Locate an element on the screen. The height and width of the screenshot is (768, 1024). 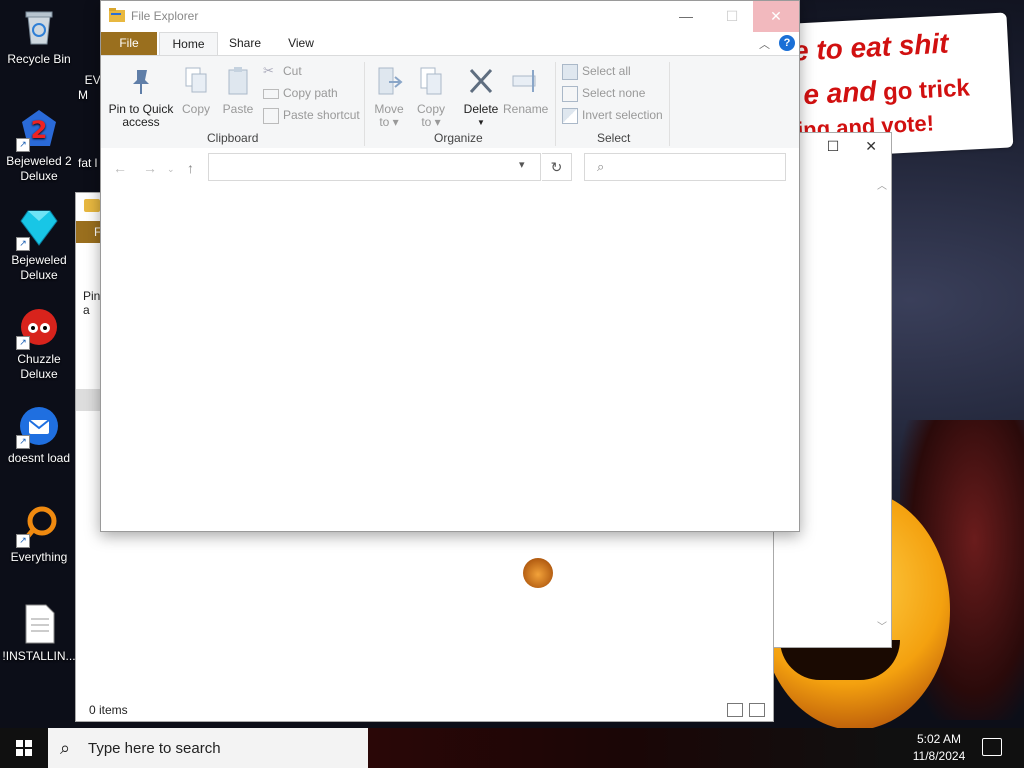
close-icon: ✕ is located at coordinates (871, 146).